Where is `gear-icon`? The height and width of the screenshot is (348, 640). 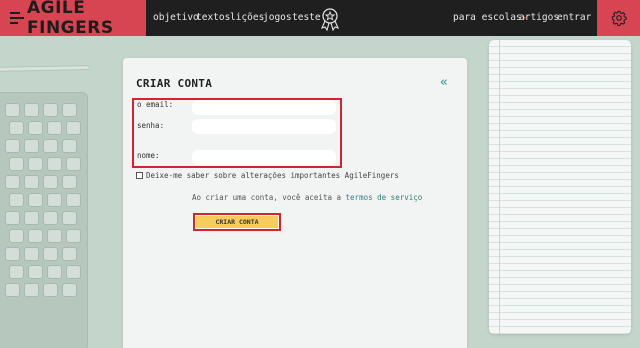
gear-icon is located at coordinates (619, 18).